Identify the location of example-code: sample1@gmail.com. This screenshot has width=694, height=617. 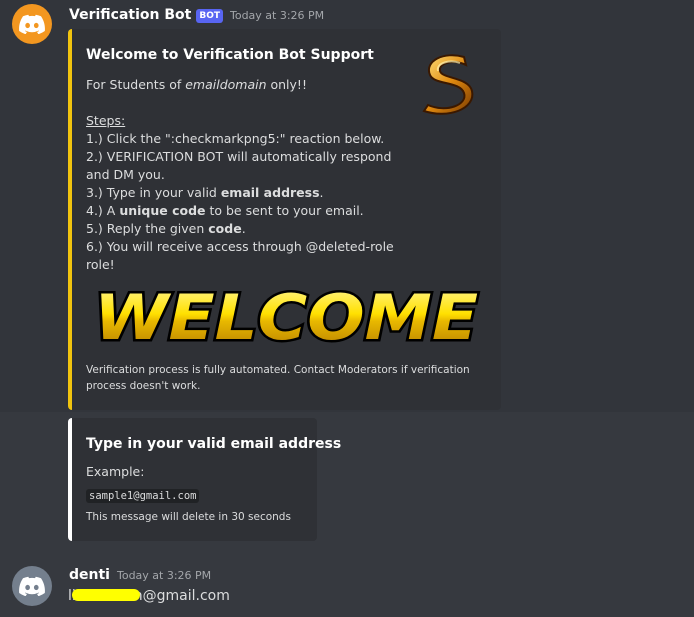
(143, 496).